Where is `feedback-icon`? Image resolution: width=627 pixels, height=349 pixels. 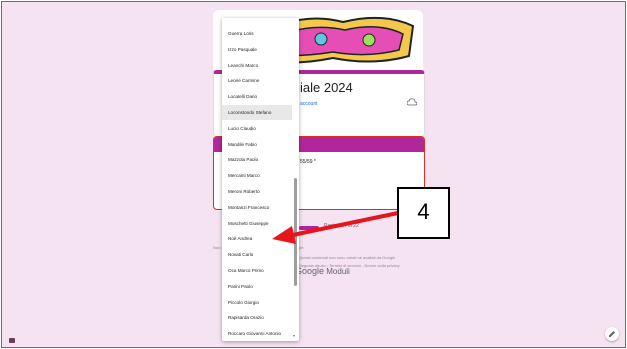 feedback-icon is located at coordinates (12, 340).